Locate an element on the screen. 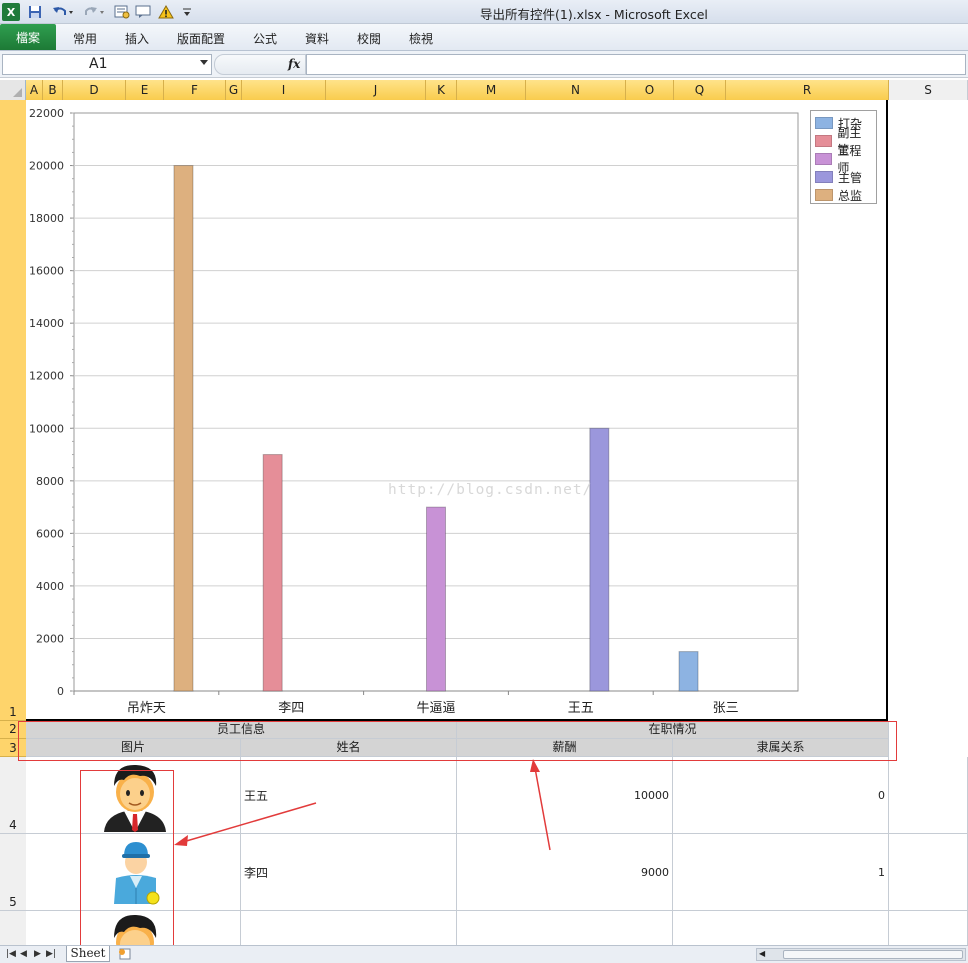 This screenshot has width=968, height=963. insert-sheet-icon is located at coordinates (126, 954).